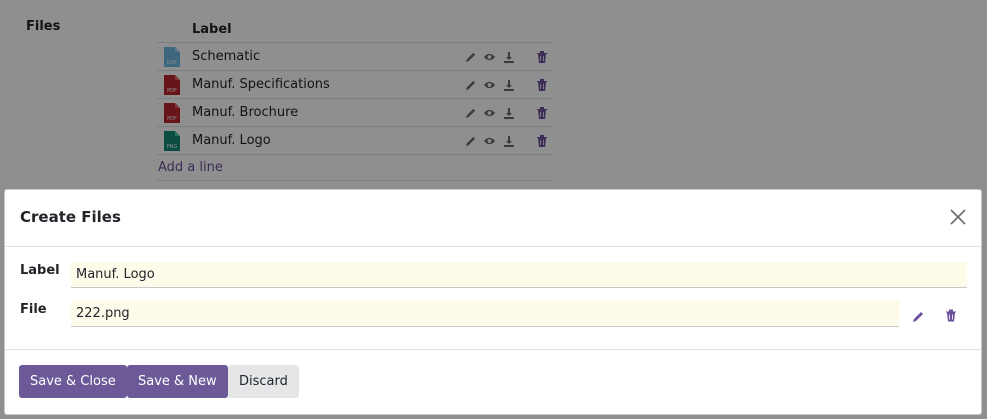 This screenshot has width=987, height=419. Describe the element at coordinates (40, 270) in the screenshot. I see `label-field-label: Label` at that location.